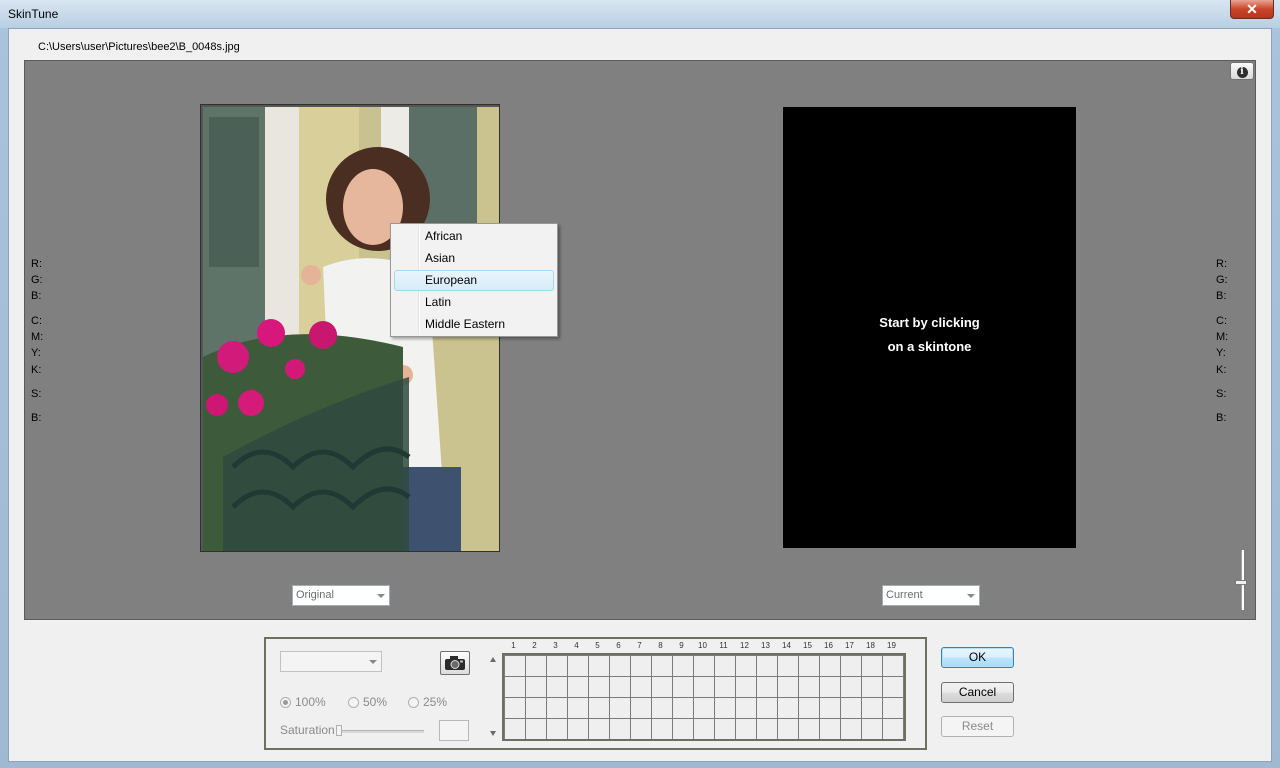 The image size is (1280, 768). What do you see at coordinates (331, 661) in the screenshot?
I see `profile-select` at bounding box center [331, 661].